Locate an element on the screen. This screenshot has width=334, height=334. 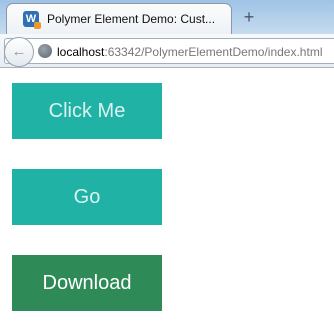
url-path: :63342/PolymerElementDemo/index.html is located at coordinates (213, 52).